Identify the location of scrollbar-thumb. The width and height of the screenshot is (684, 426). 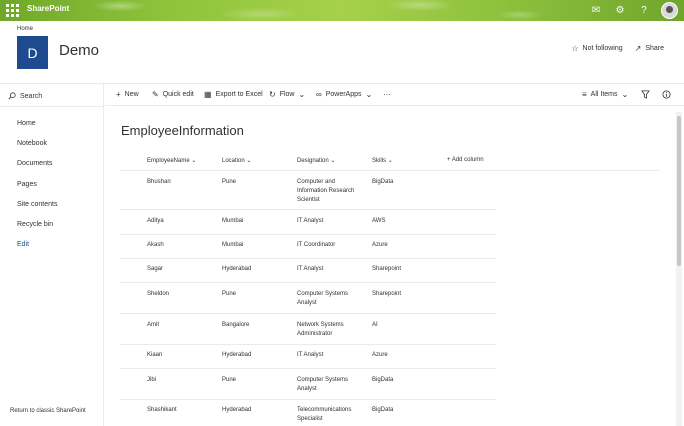
(679, 191).